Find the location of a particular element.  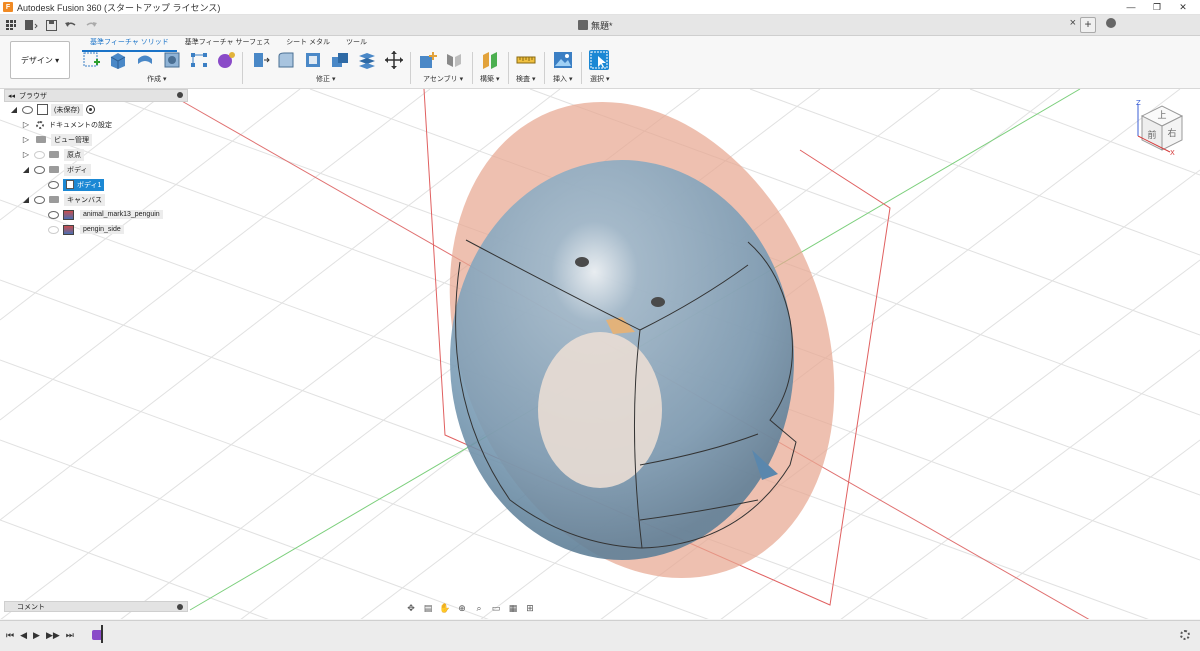

new-tab-button: + is located at coordinates (1088, 25).